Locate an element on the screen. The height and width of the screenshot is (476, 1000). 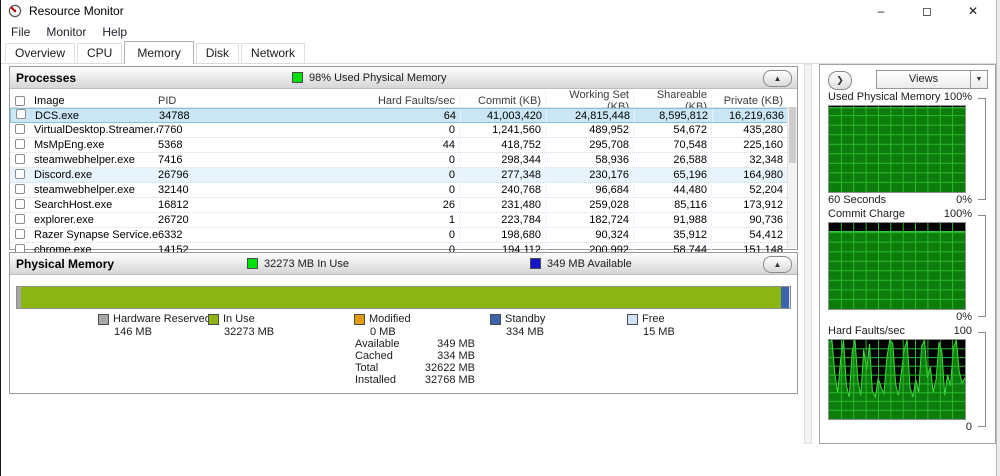
table-cell: 26796 is located at coordinates (173, 175).